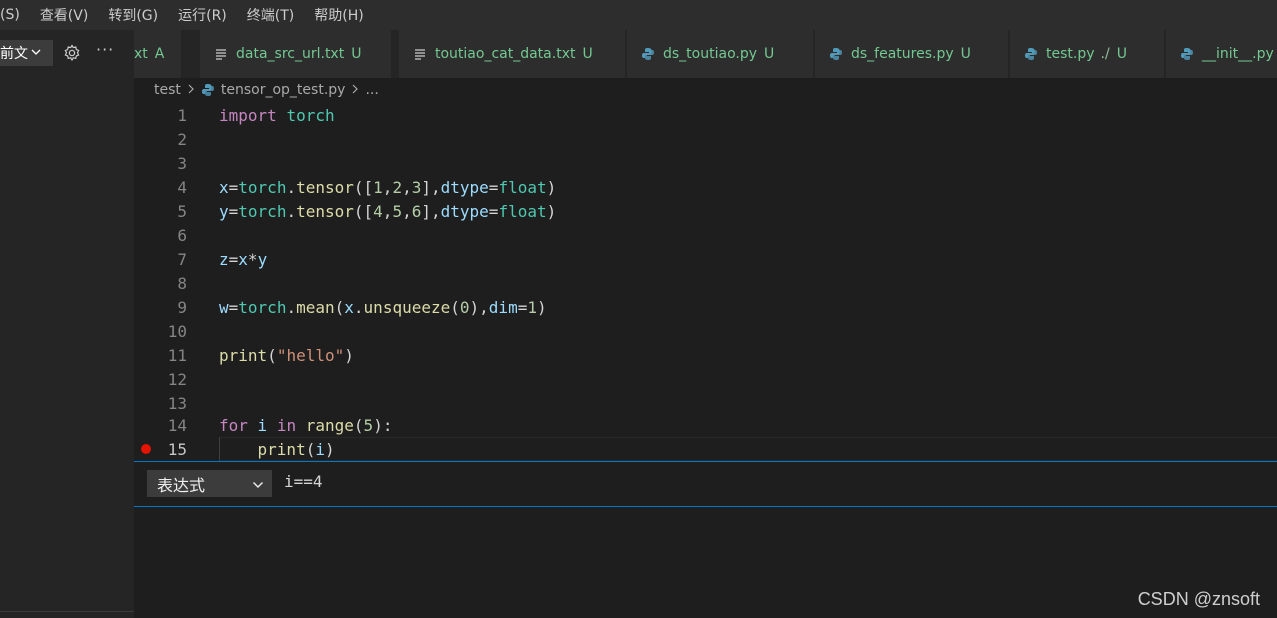 The image size is (1277, 618). What do you see at coordinates (705, 235) in the screenshot?
I see `code-line: 6` at bounding box center [705, 235].